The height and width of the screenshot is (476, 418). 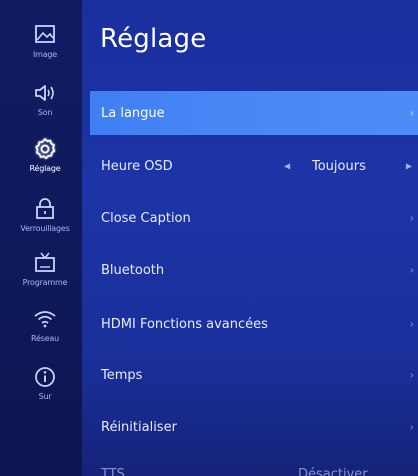 What do you see at coordinates (45, 319) in the screenshot?
I see `wifi-icon` at bounding box center [45, 319].